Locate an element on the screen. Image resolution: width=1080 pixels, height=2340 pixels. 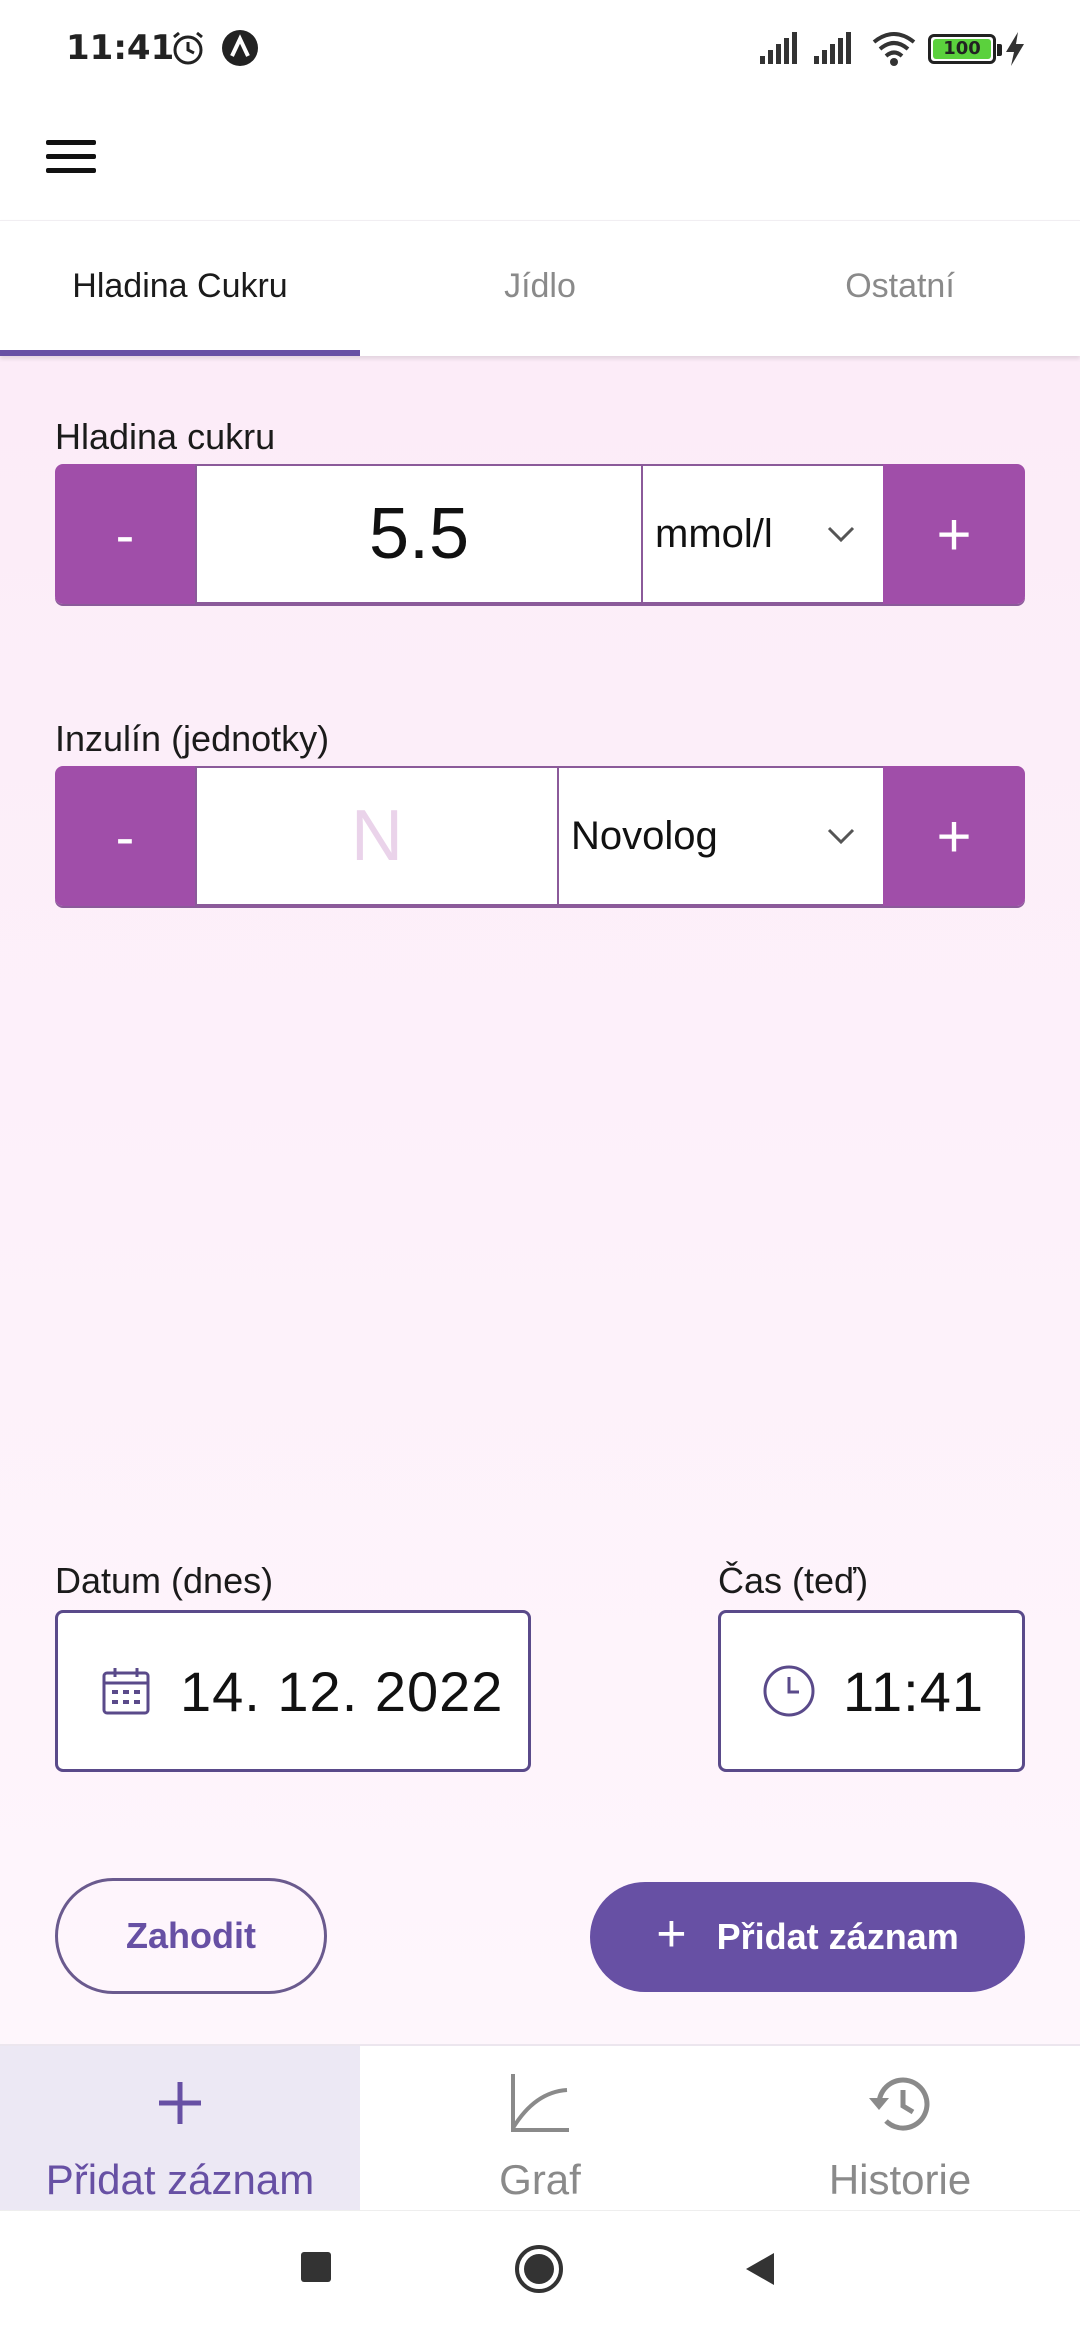
battery-icon: 100 is located at coordinates (965, 49).